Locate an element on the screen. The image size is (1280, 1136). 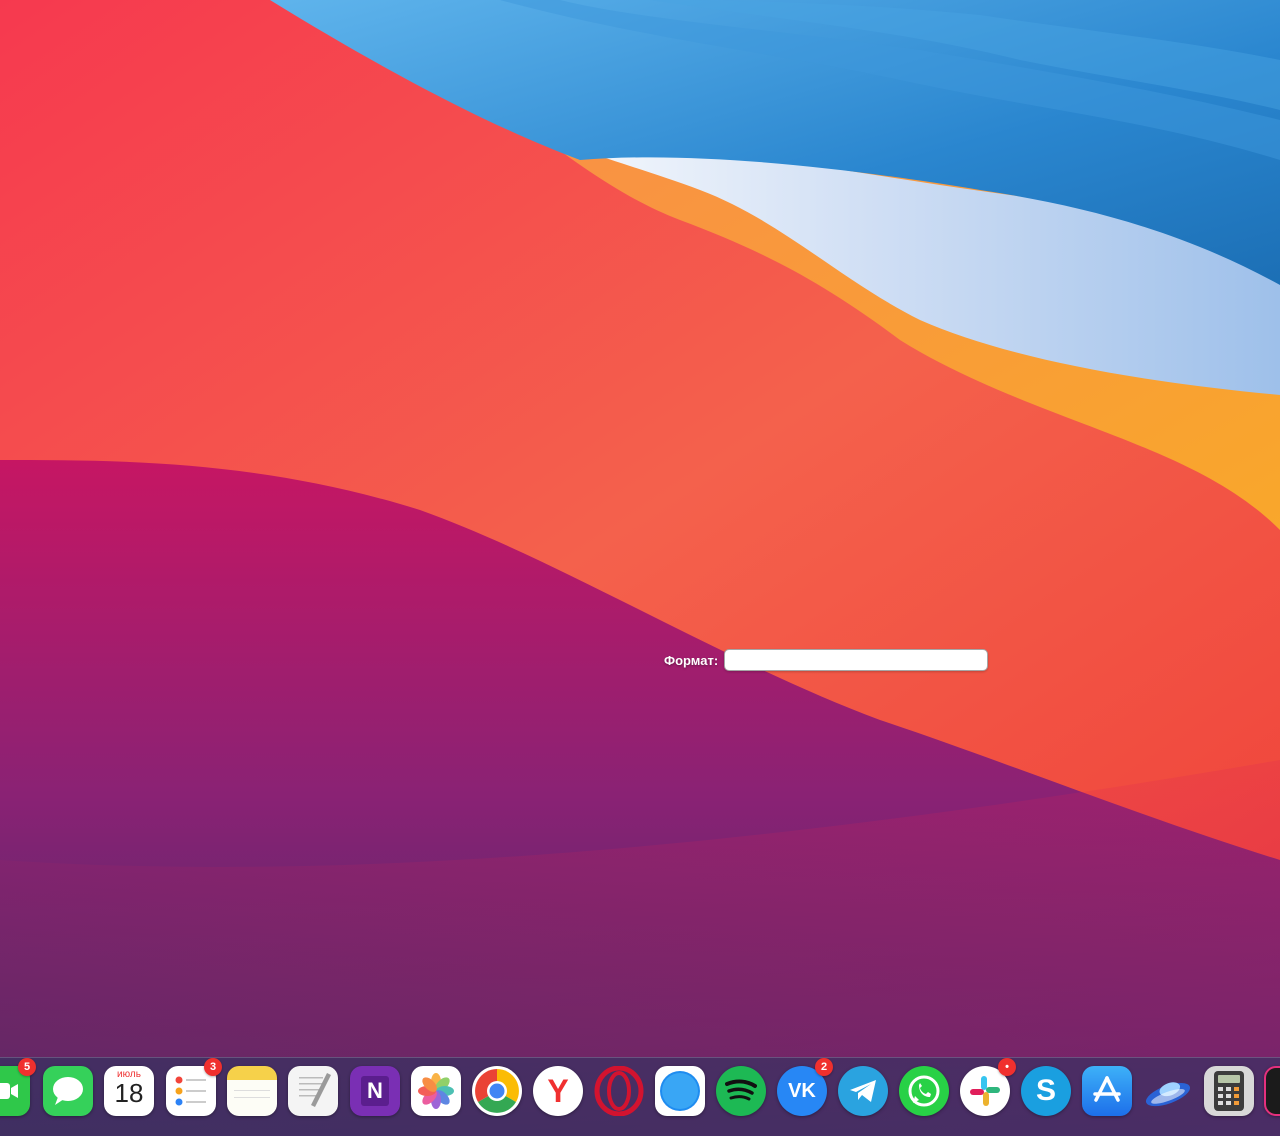
opera-icon is located at coordinates (619, 1091).